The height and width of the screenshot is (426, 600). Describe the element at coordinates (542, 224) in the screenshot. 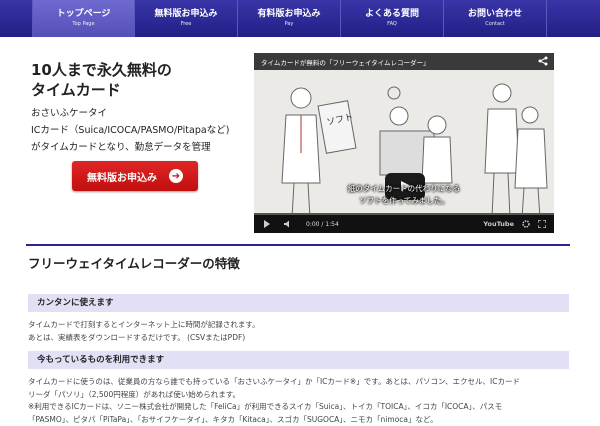

I see `fullscreen-icon` at that location.